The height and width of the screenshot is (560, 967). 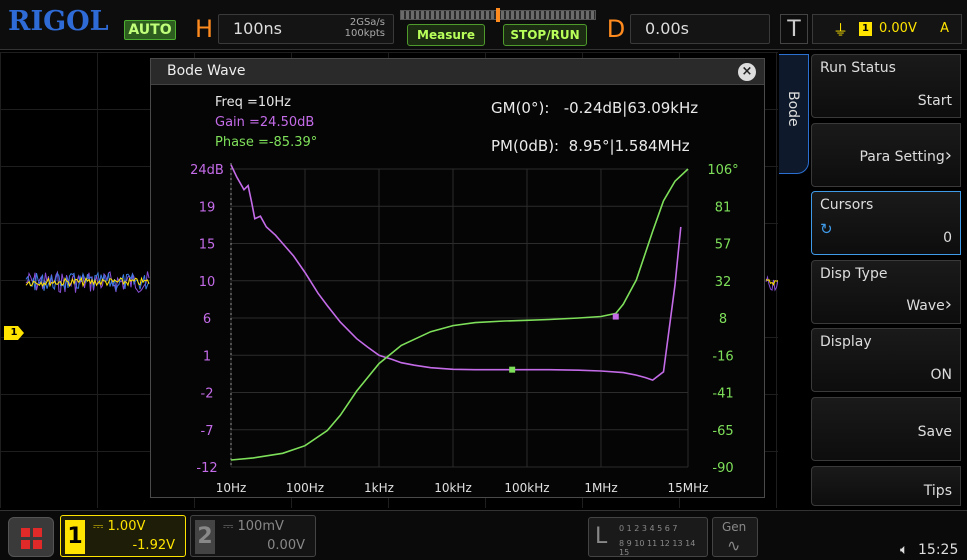 I want to click on gain-tick-label: 19, so click(x=207, y=207).